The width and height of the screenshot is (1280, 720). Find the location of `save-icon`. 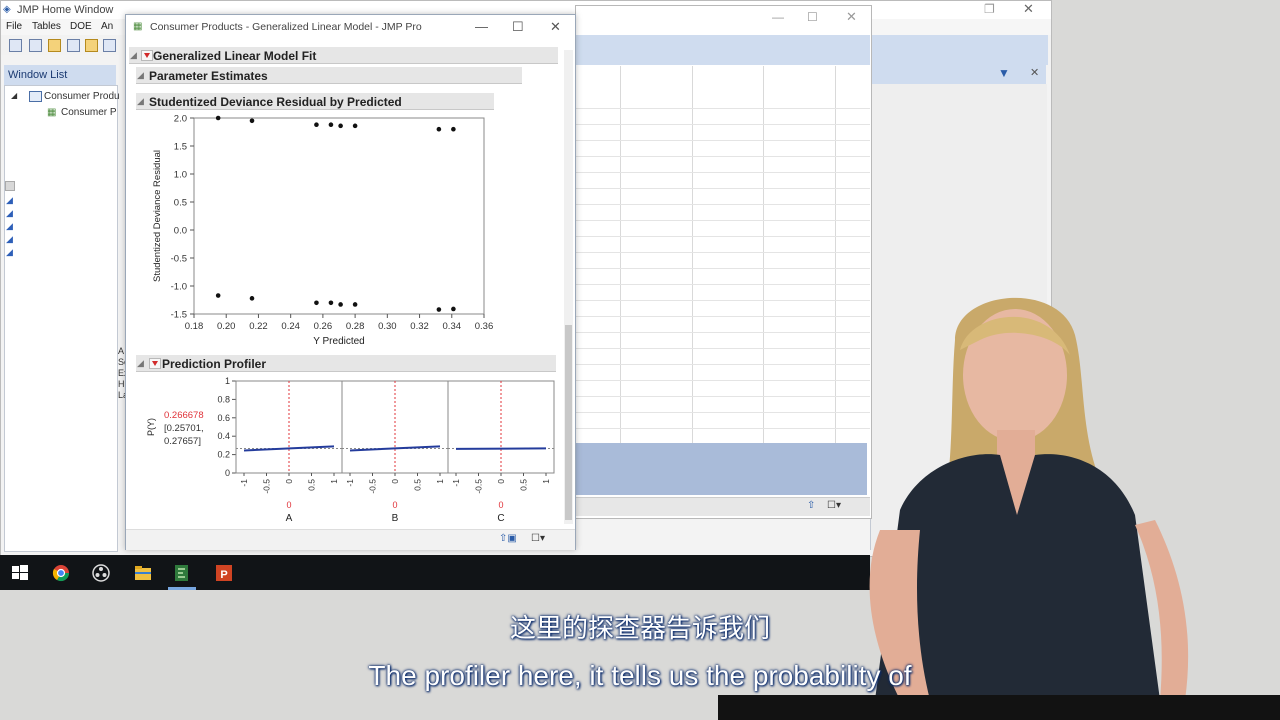

save-icon is located at coordinates (73, 45).